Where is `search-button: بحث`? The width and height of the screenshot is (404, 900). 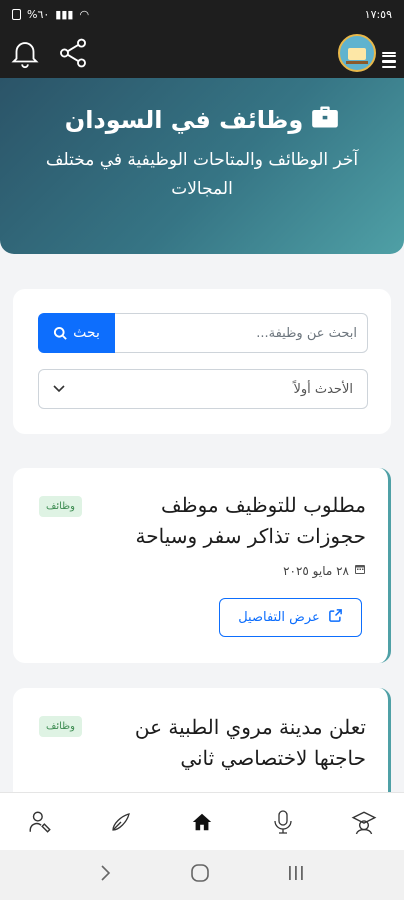 search-button: بحث is located at coordinates (76, 333).